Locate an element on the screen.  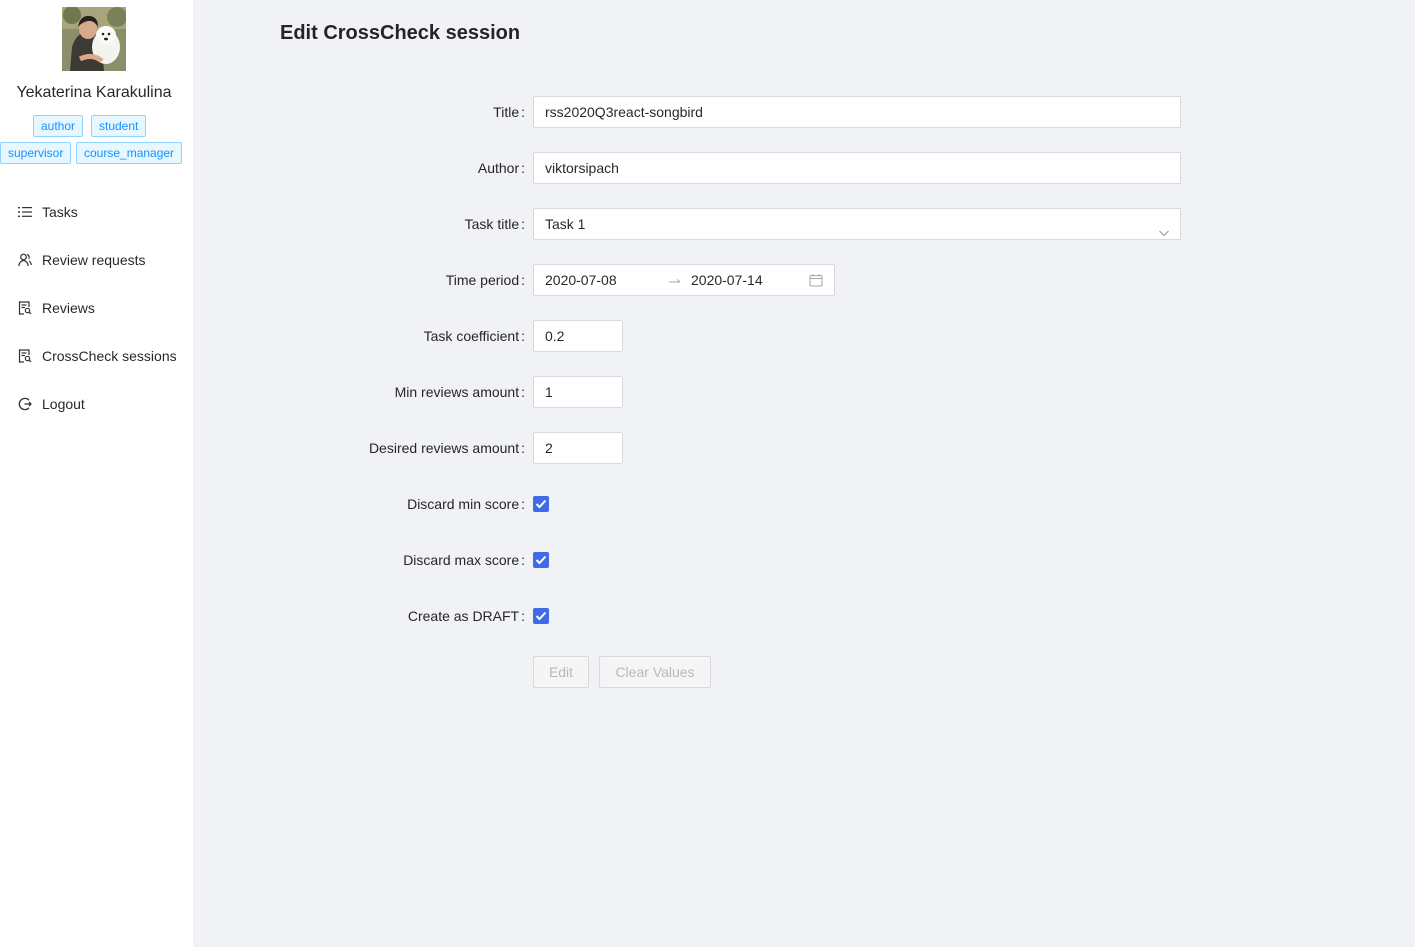
discard-max-checkbox is located at coordinates (541, 560).